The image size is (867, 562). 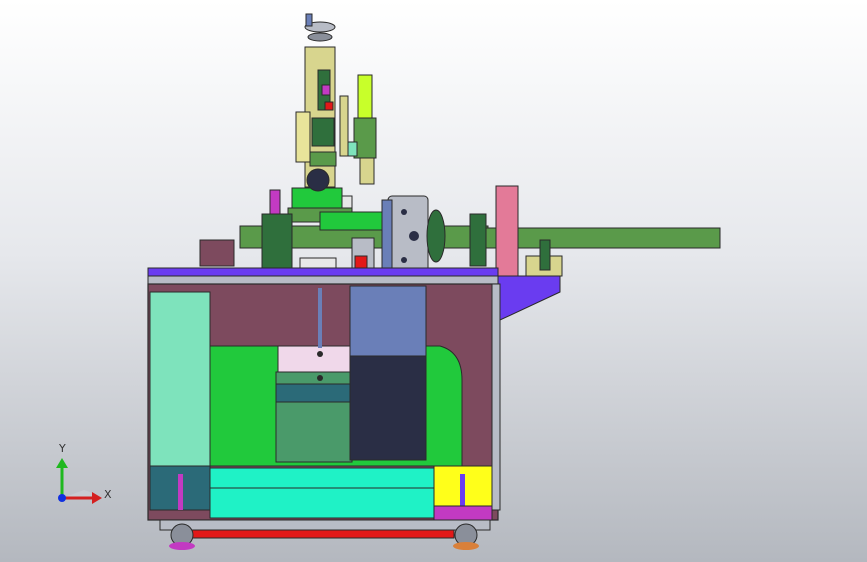 I want to click on y-axis-arrowhead, so click(x=62, y=463).